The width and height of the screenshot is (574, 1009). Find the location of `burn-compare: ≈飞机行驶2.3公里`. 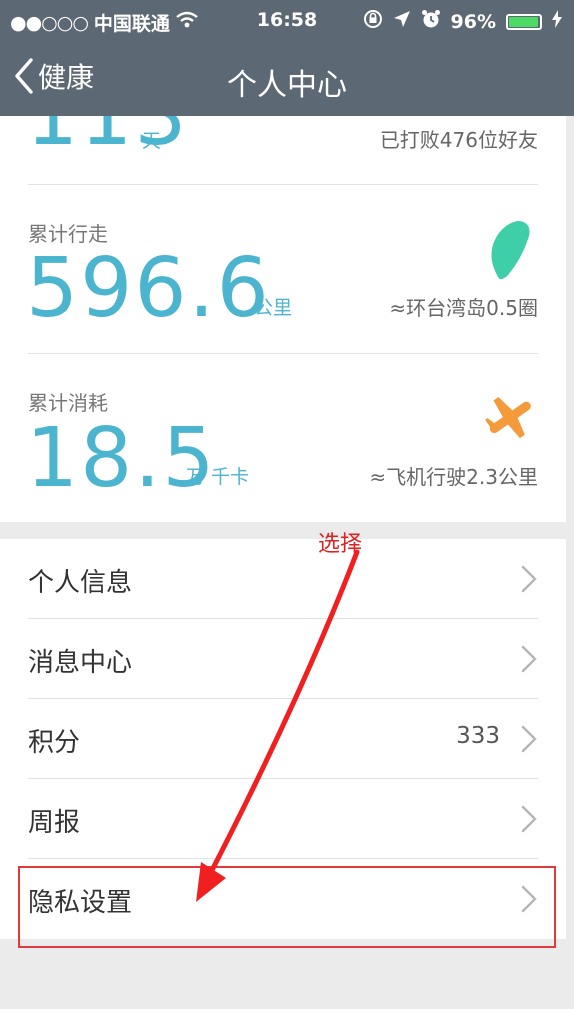

burn-compare: ≈飞机行驶2.3公里 is located at coordinates (453, 477).